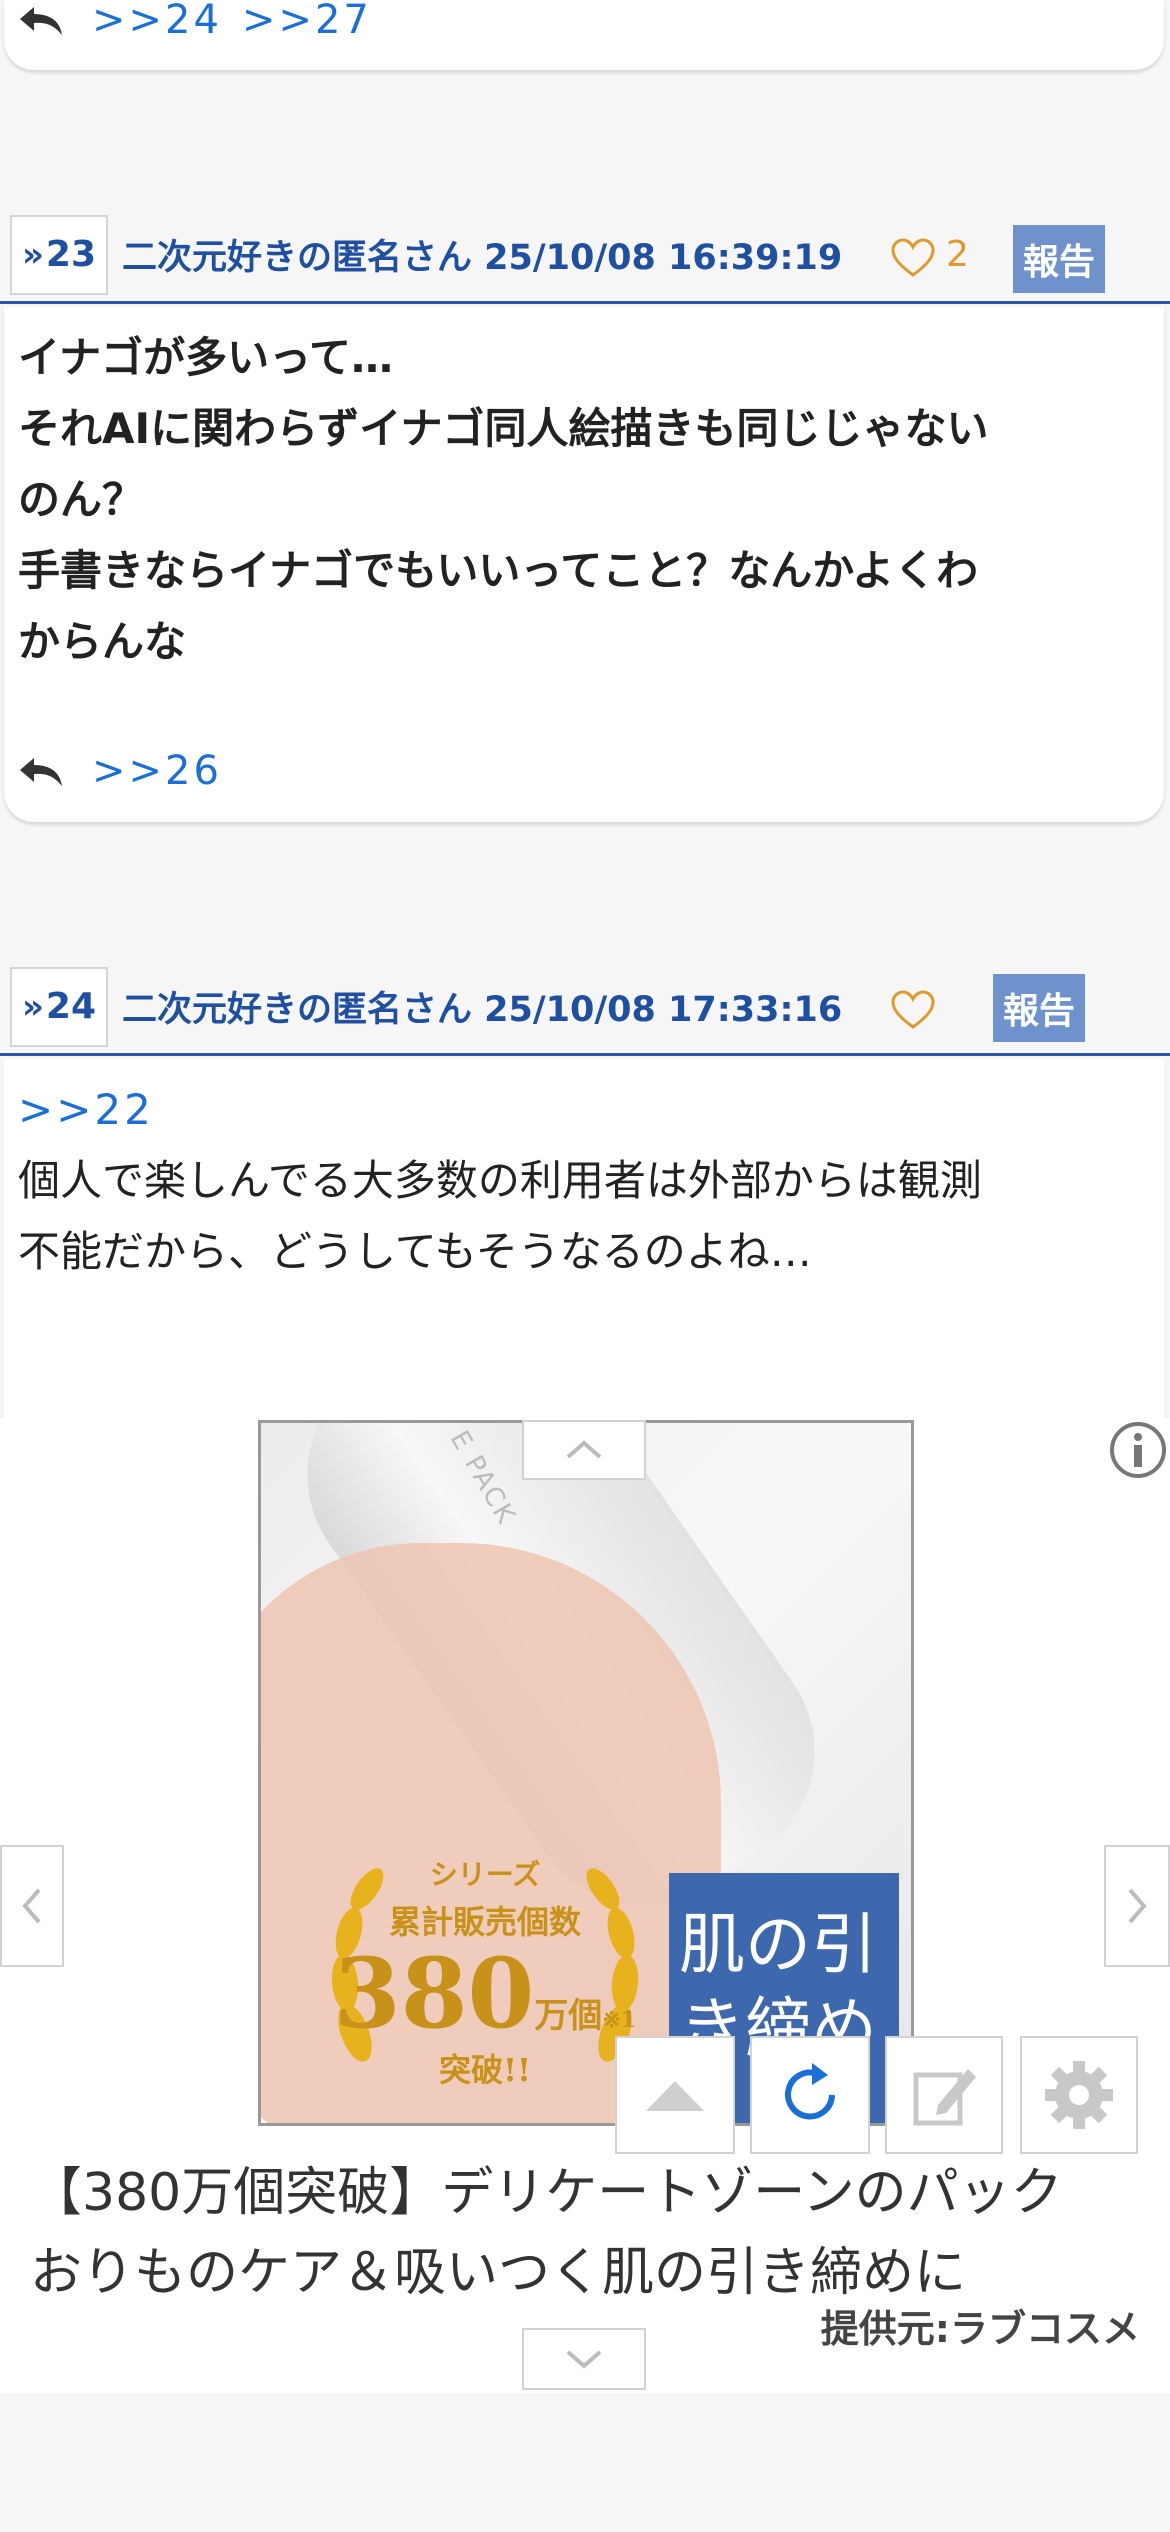  Describe the element at coordinates (482, 1010) in the screenshot. I see `poster-info: 二次元好きの匿名さん 25/10/08 17:33:16` at that location.